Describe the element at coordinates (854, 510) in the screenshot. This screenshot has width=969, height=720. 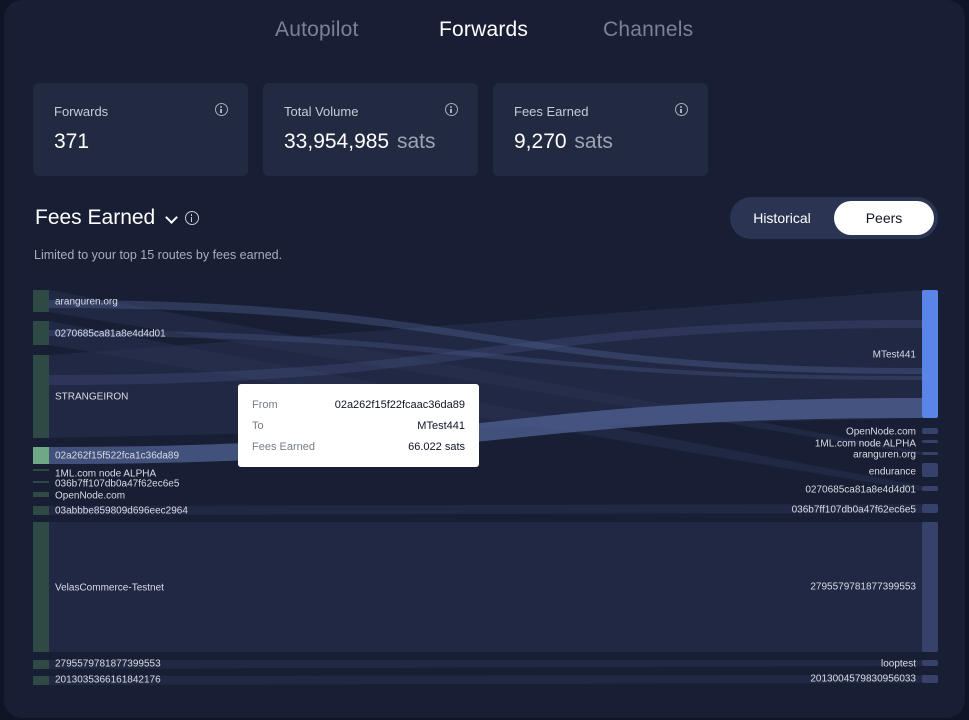
I see `sankey-target-label: 036b7ff107db0a47f62ec6e5` at that location.